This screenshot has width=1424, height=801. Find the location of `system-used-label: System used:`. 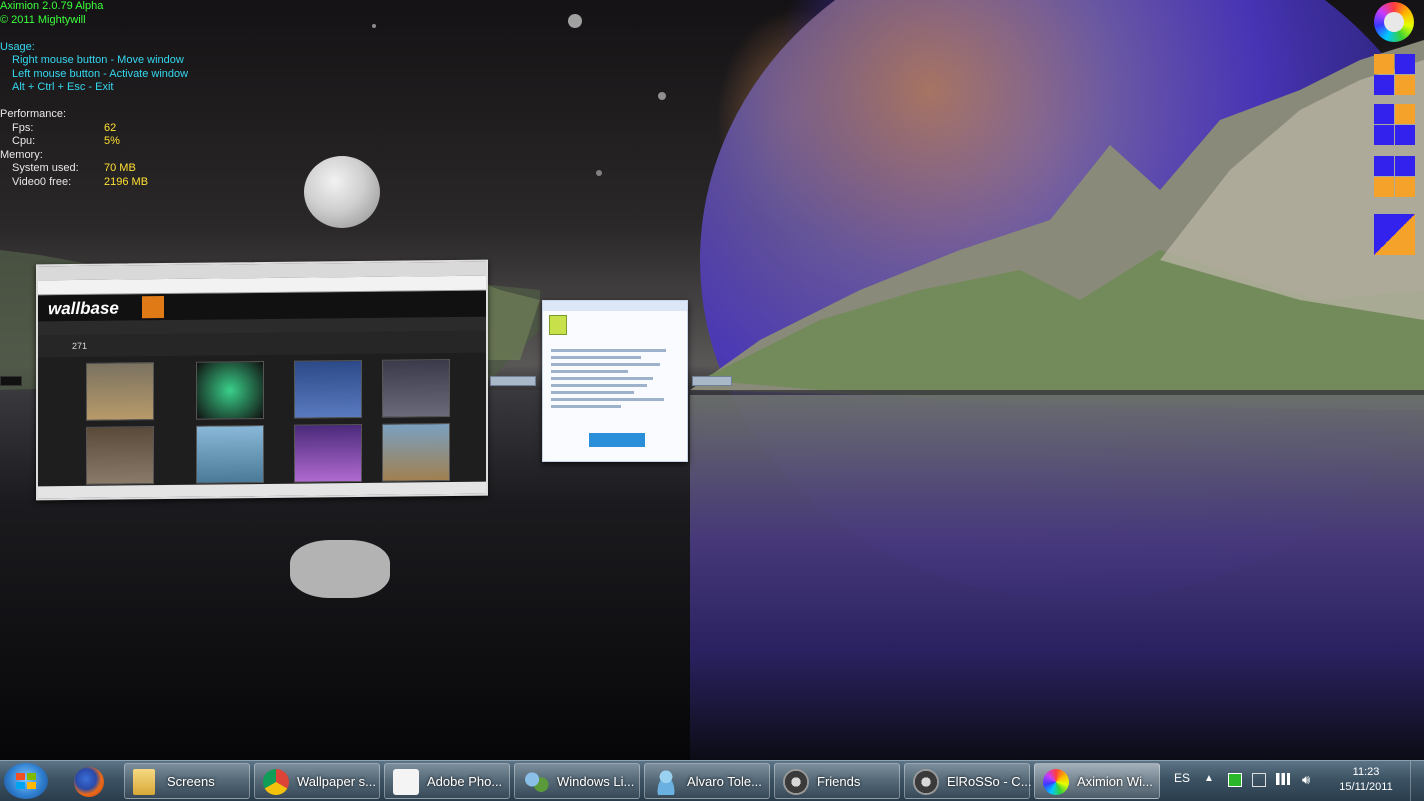

system-used-label: System used: is located at coordinates (45, 168).